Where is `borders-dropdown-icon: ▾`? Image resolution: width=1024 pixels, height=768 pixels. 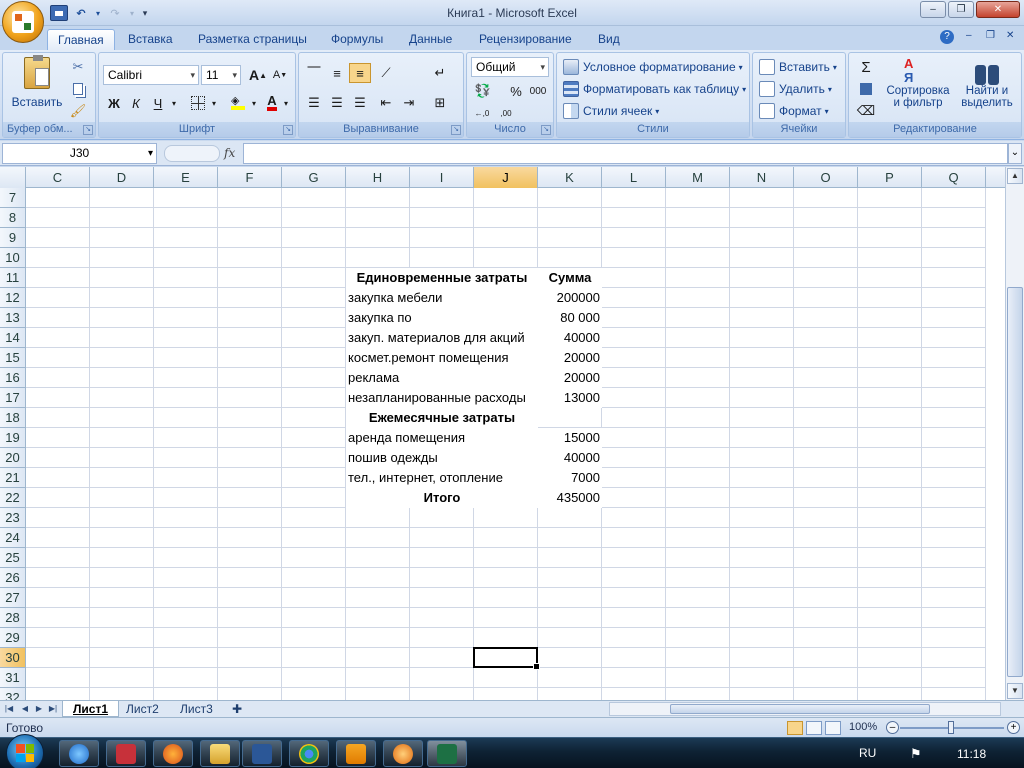
borders-dropdown-icon: ▾ is located at coordinates (214, 103).